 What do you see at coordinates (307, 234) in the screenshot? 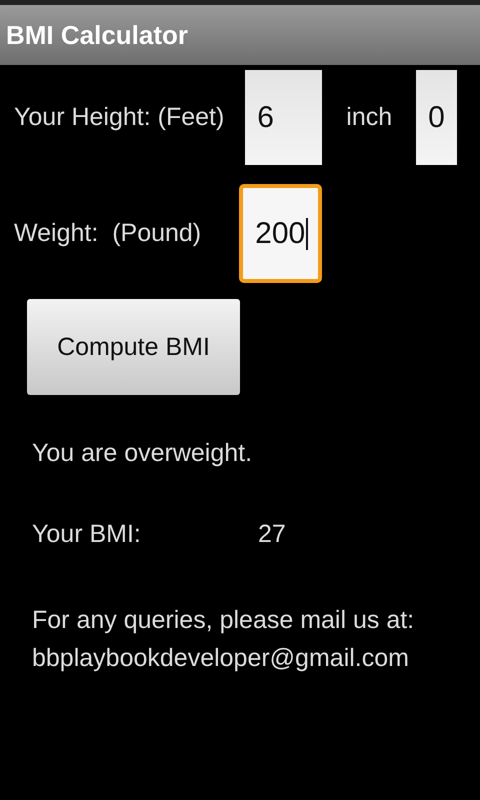
I see `text-cursor-icon` at bounding box center [307, 234].